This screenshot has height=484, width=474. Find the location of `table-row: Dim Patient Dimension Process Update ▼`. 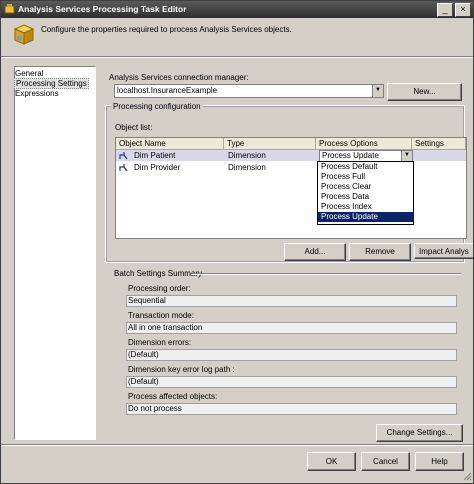

table-row: Dim Patient Dimension Process Update ▼ is located at coordinates (291, 156).